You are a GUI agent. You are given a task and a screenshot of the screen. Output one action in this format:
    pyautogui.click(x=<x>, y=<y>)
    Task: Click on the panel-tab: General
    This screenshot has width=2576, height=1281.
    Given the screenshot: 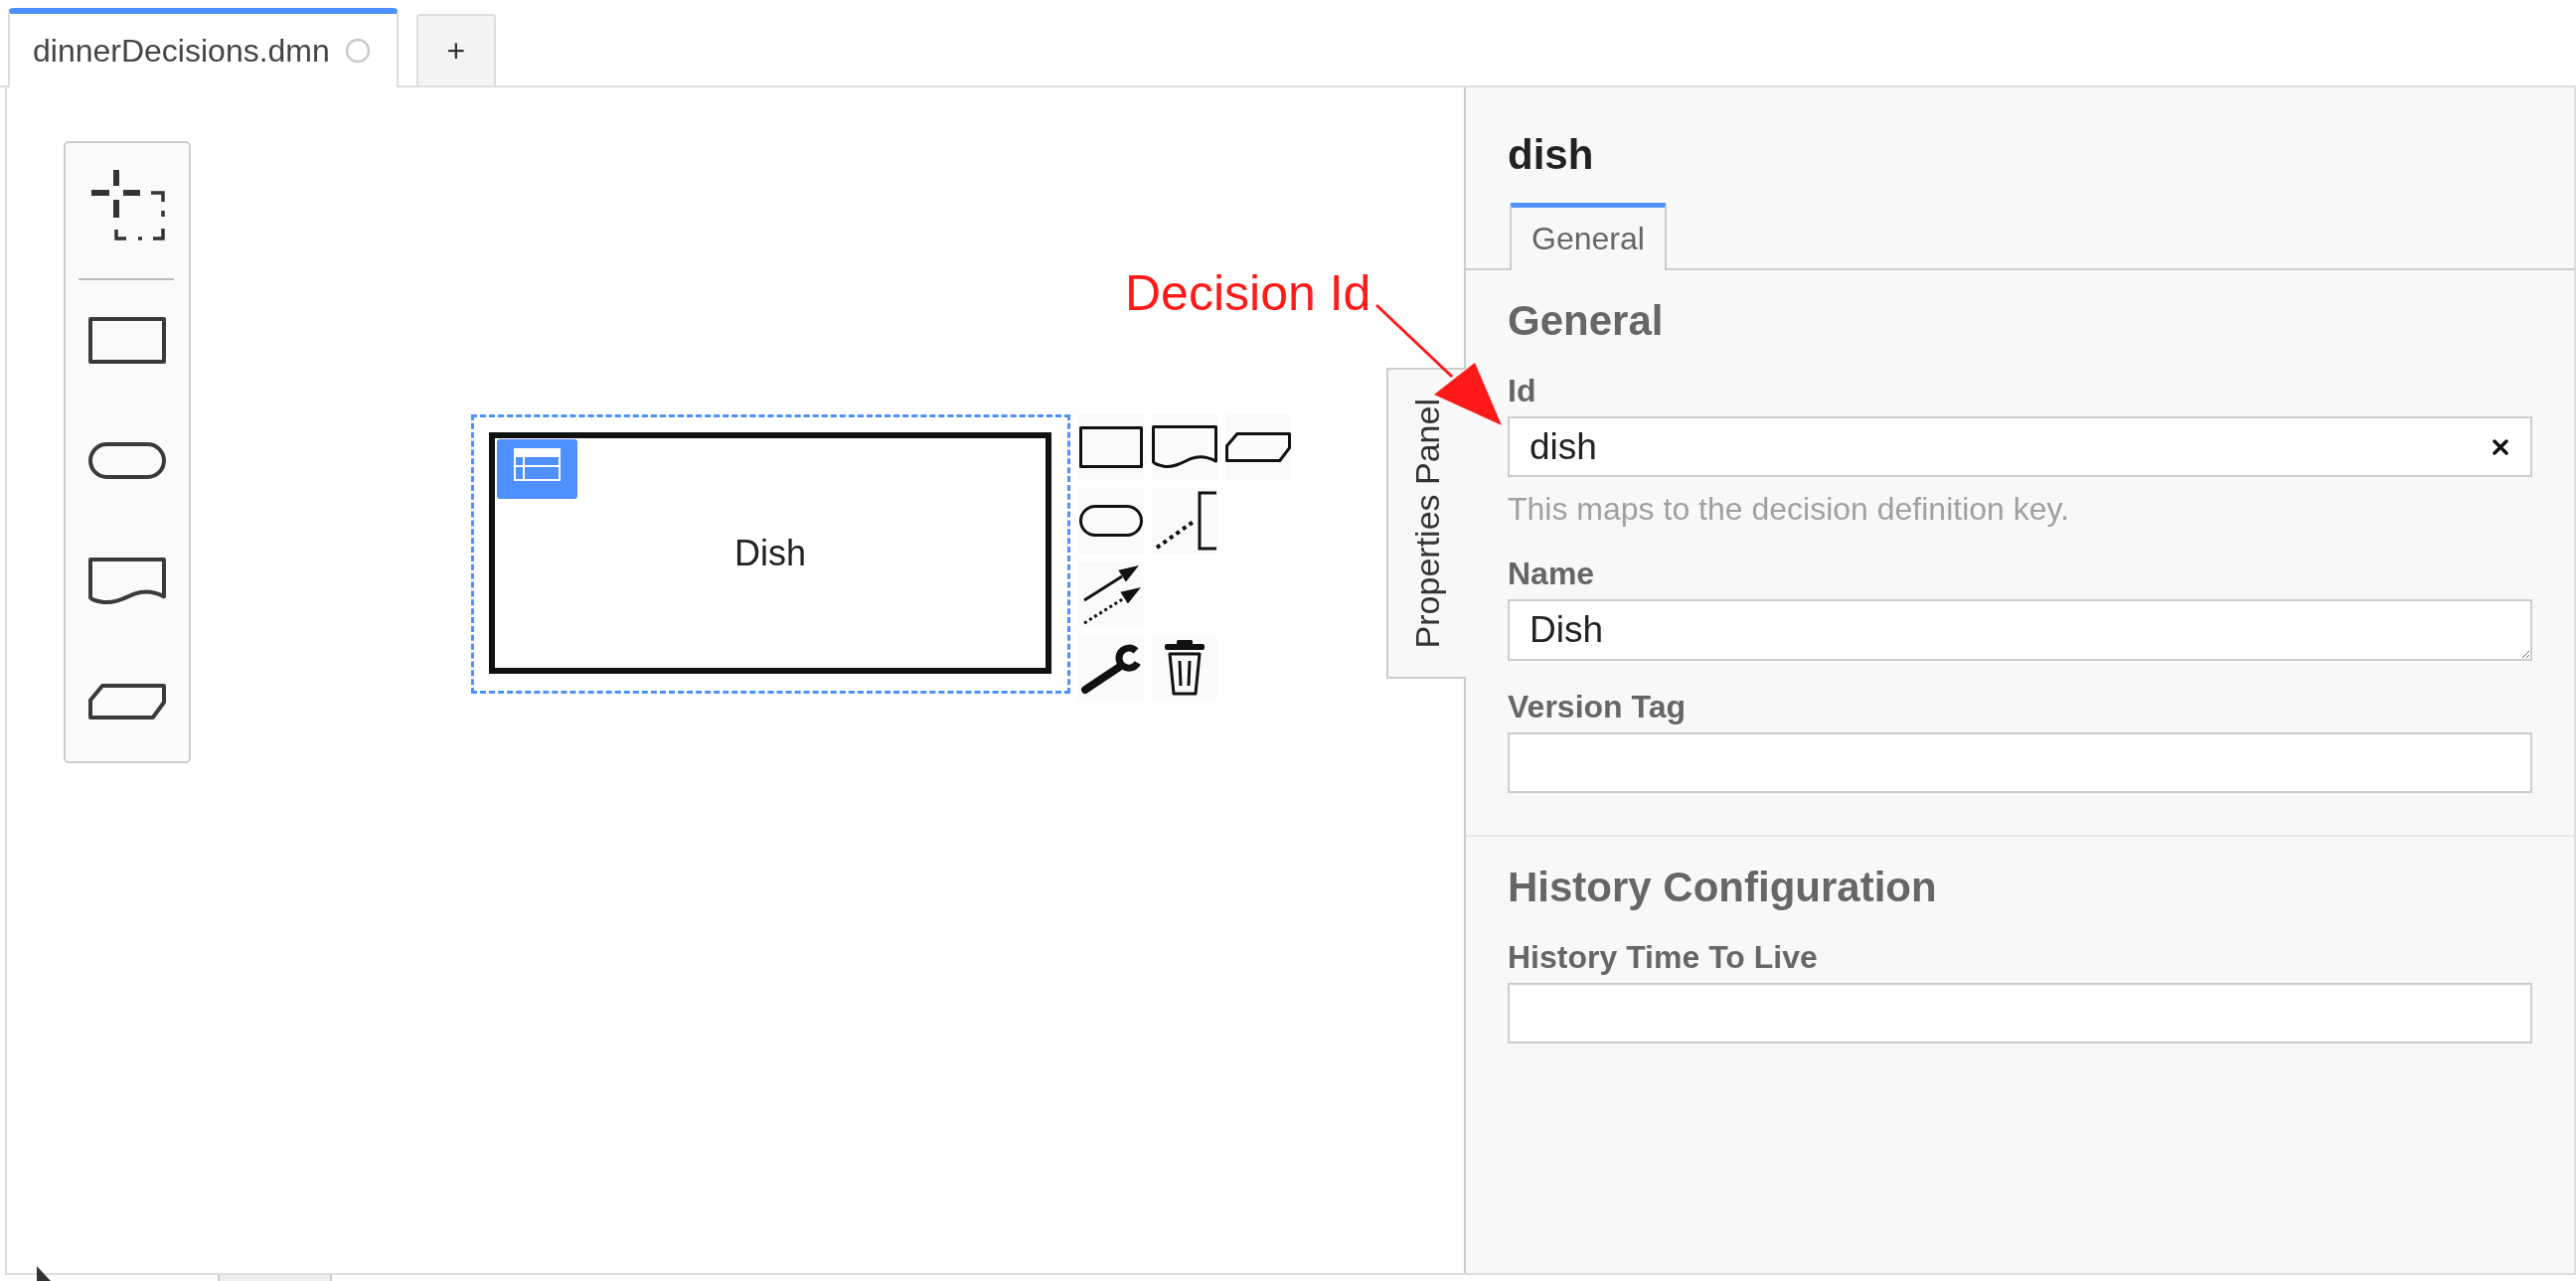 What is the action you would take?
    pyautogui.click(x=1588, y=236)
    